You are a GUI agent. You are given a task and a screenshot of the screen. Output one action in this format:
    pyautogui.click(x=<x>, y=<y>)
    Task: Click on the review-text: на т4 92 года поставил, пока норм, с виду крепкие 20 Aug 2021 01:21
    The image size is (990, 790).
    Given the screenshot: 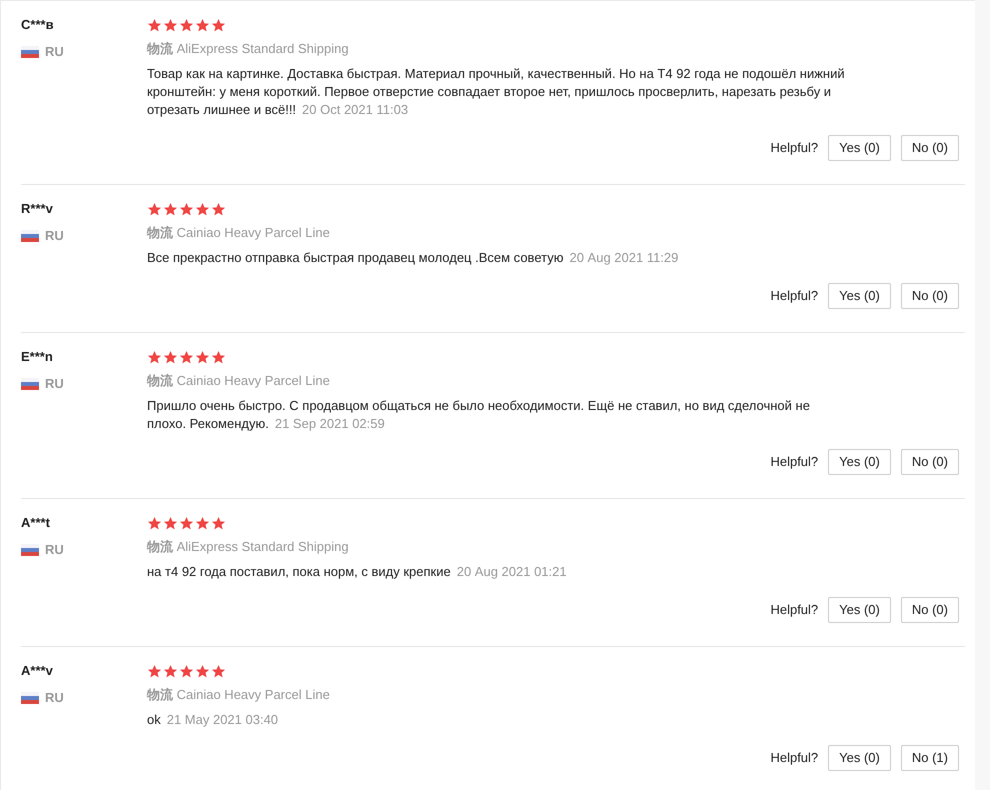 What is the action you would take?
    pyautogui.click(x=357, y=572)
    